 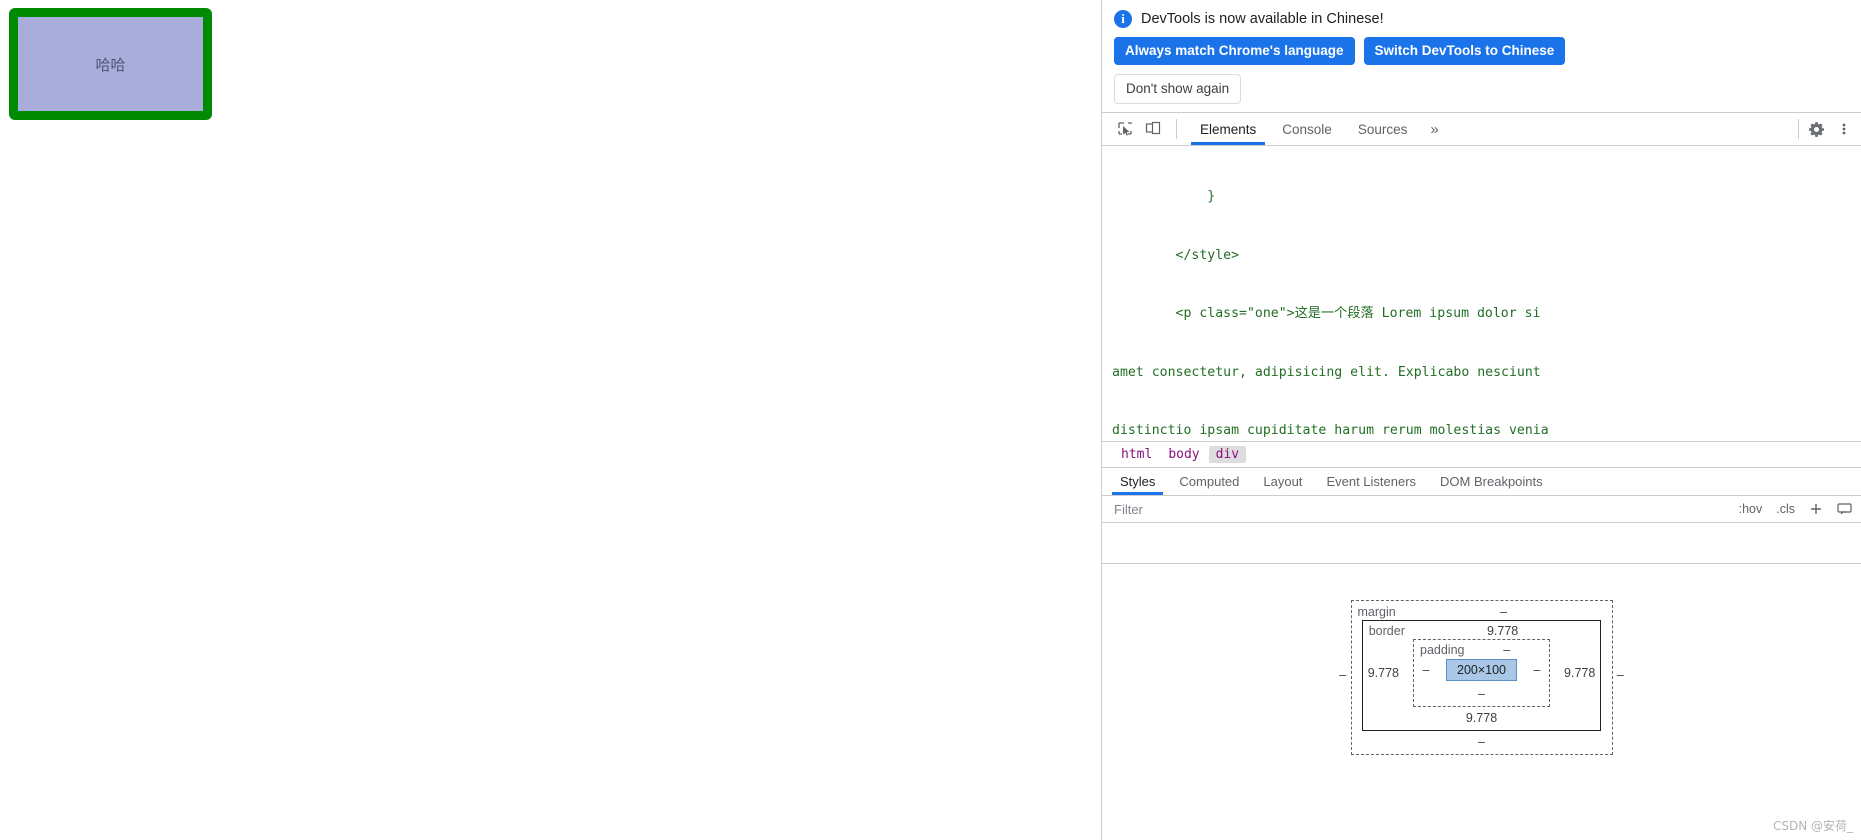 I want to click on box-model-padding-box: padding – – 200×100 – –, so click(x=1482, y=673).